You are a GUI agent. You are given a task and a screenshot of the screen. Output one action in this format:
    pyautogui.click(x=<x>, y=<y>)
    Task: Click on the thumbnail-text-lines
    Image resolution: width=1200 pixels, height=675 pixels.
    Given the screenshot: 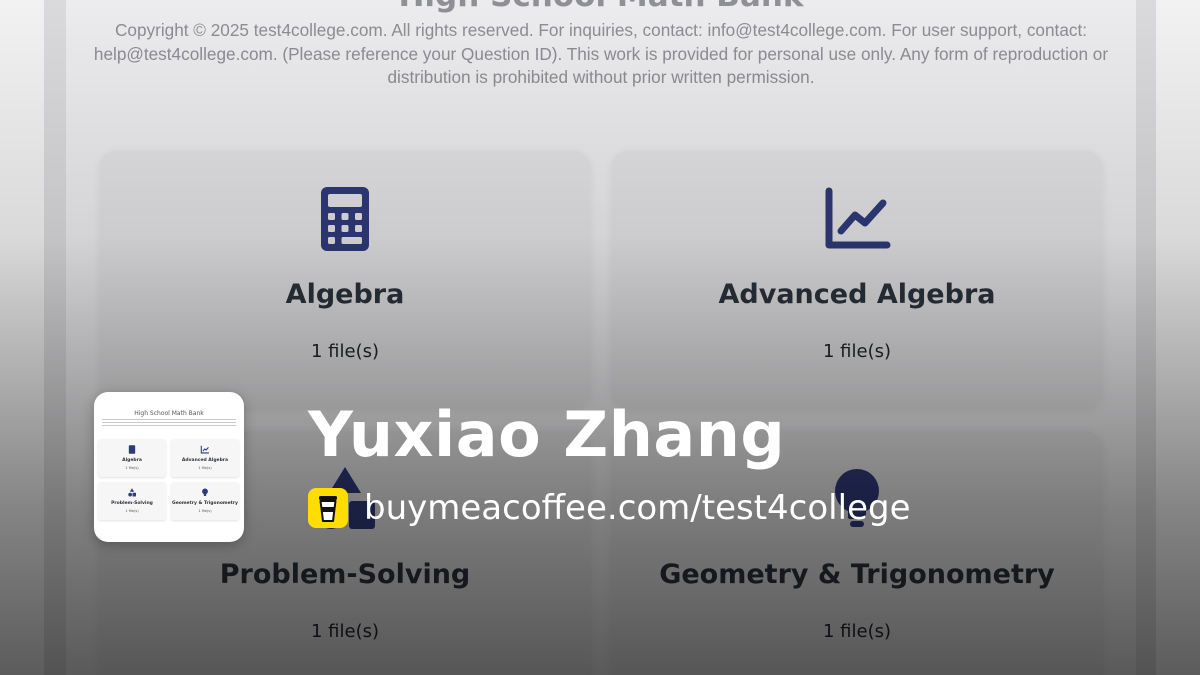 What is the action you would take?
    pyautogui.click(x=169, y=423)
    